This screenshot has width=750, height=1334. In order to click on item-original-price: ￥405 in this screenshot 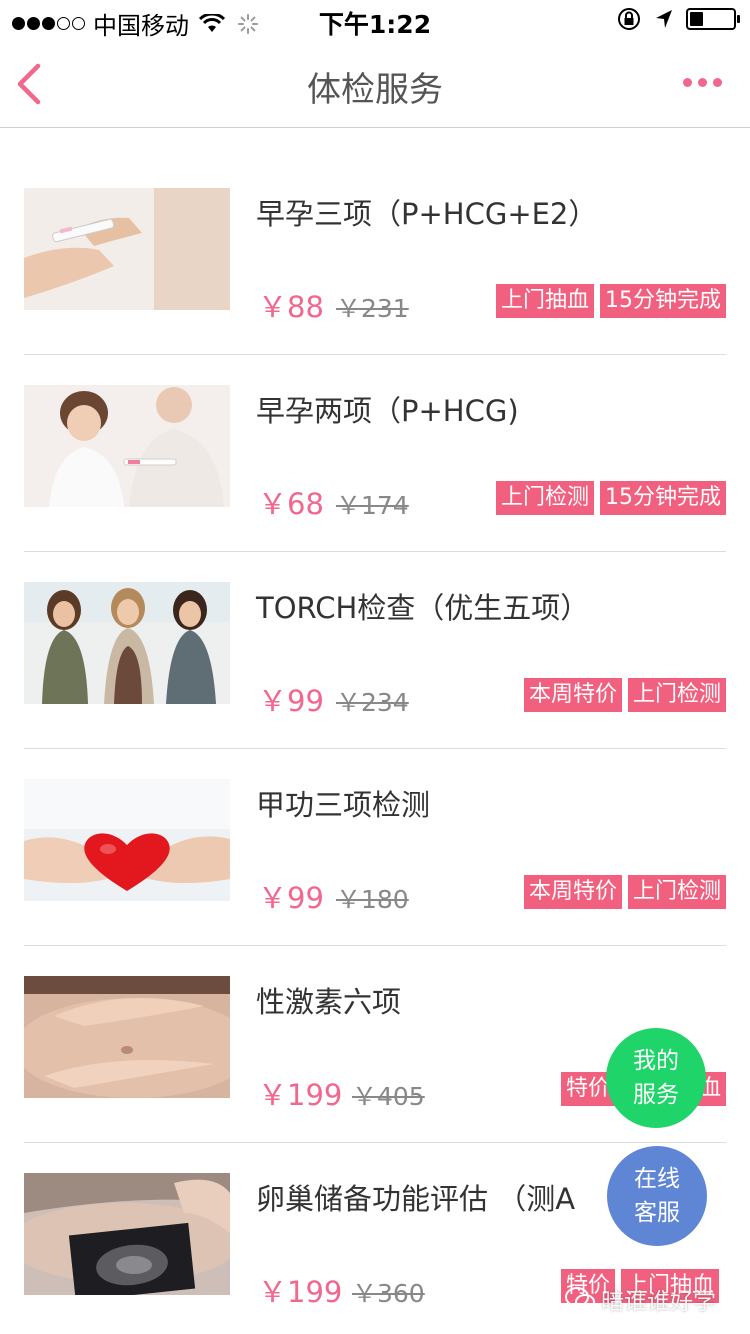, I will do `click(388, 1096)`.